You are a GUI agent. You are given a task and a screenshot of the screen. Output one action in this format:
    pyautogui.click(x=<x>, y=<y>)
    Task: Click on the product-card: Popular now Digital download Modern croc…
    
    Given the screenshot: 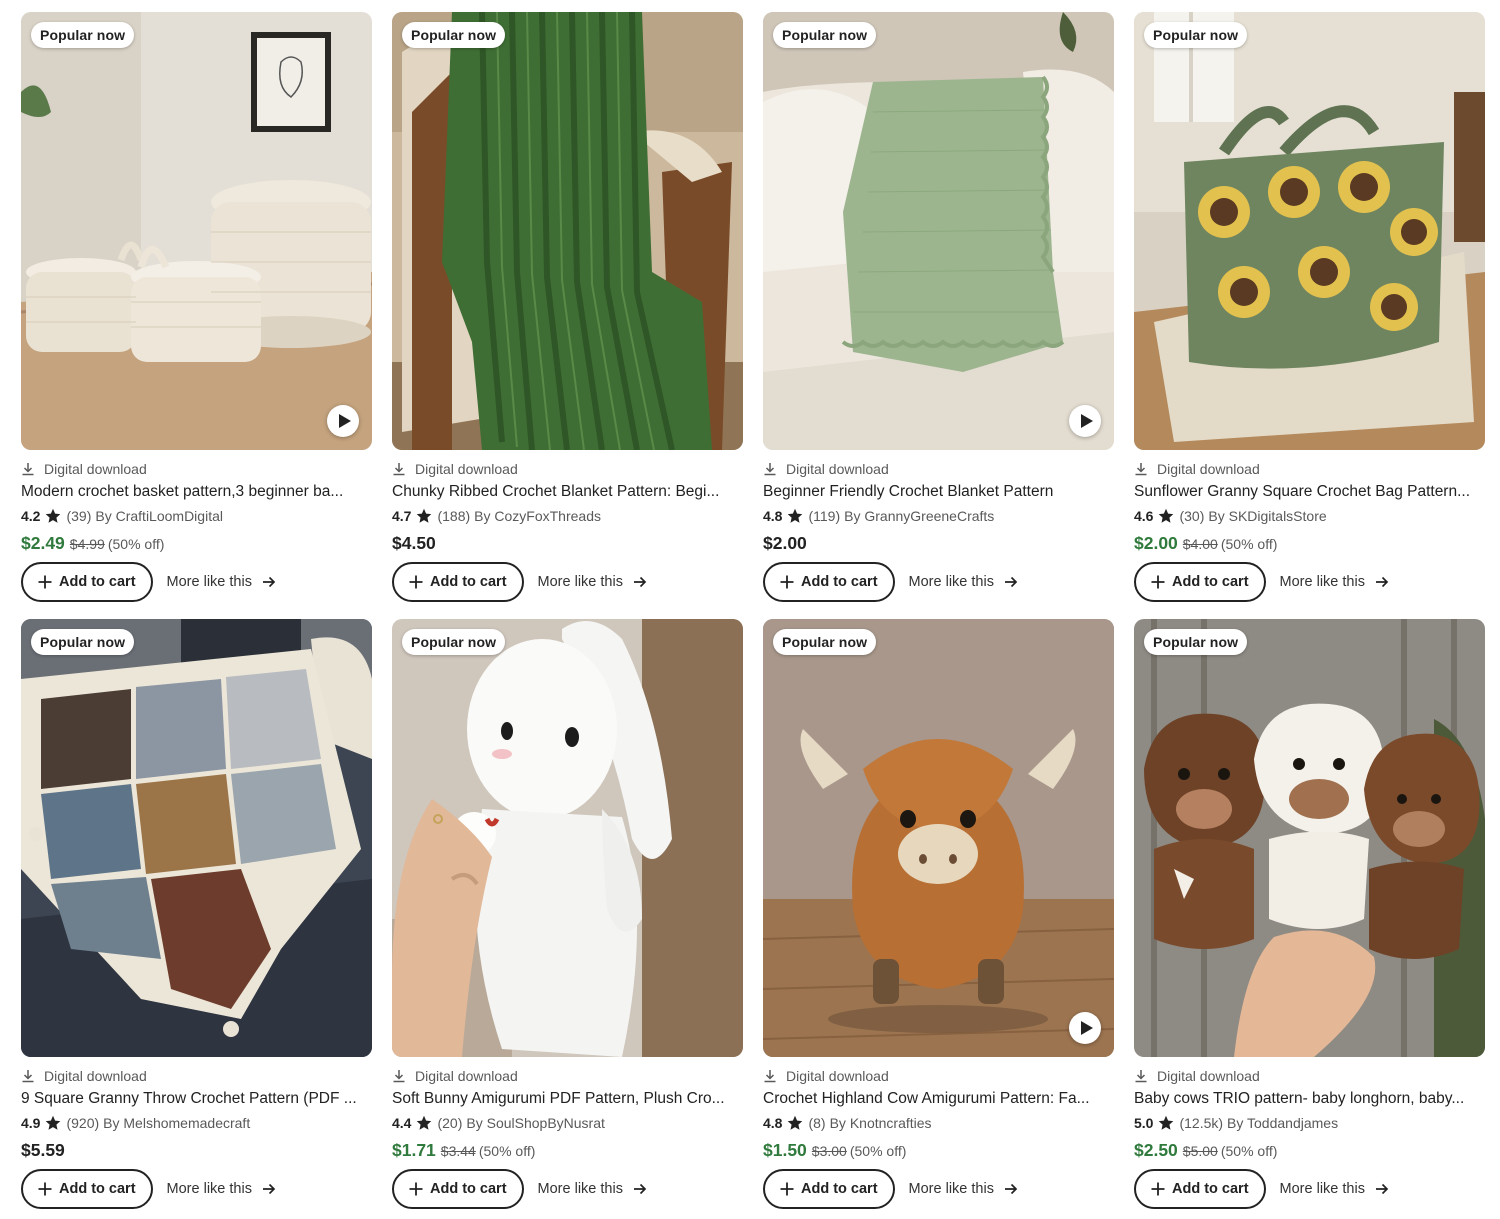 What is the action you would take?
    pyautogui.click(x=196, y=310)
    